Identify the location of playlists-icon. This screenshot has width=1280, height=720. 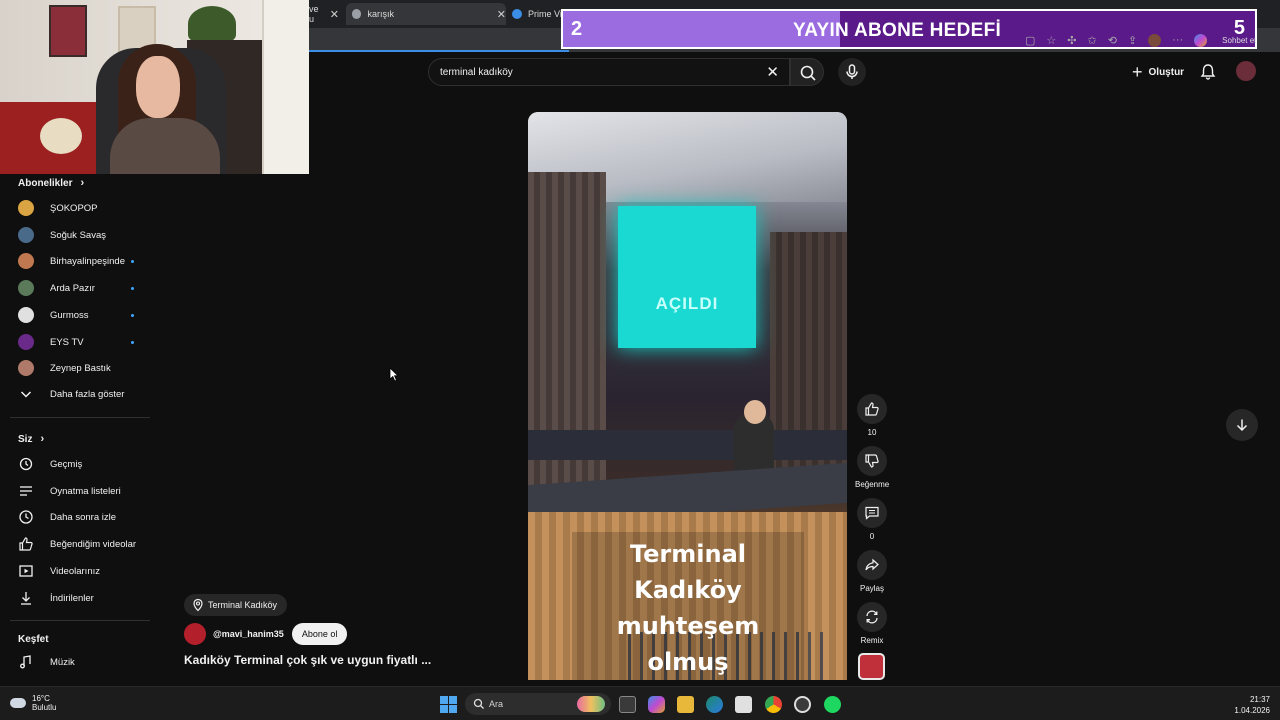
(26, 491).